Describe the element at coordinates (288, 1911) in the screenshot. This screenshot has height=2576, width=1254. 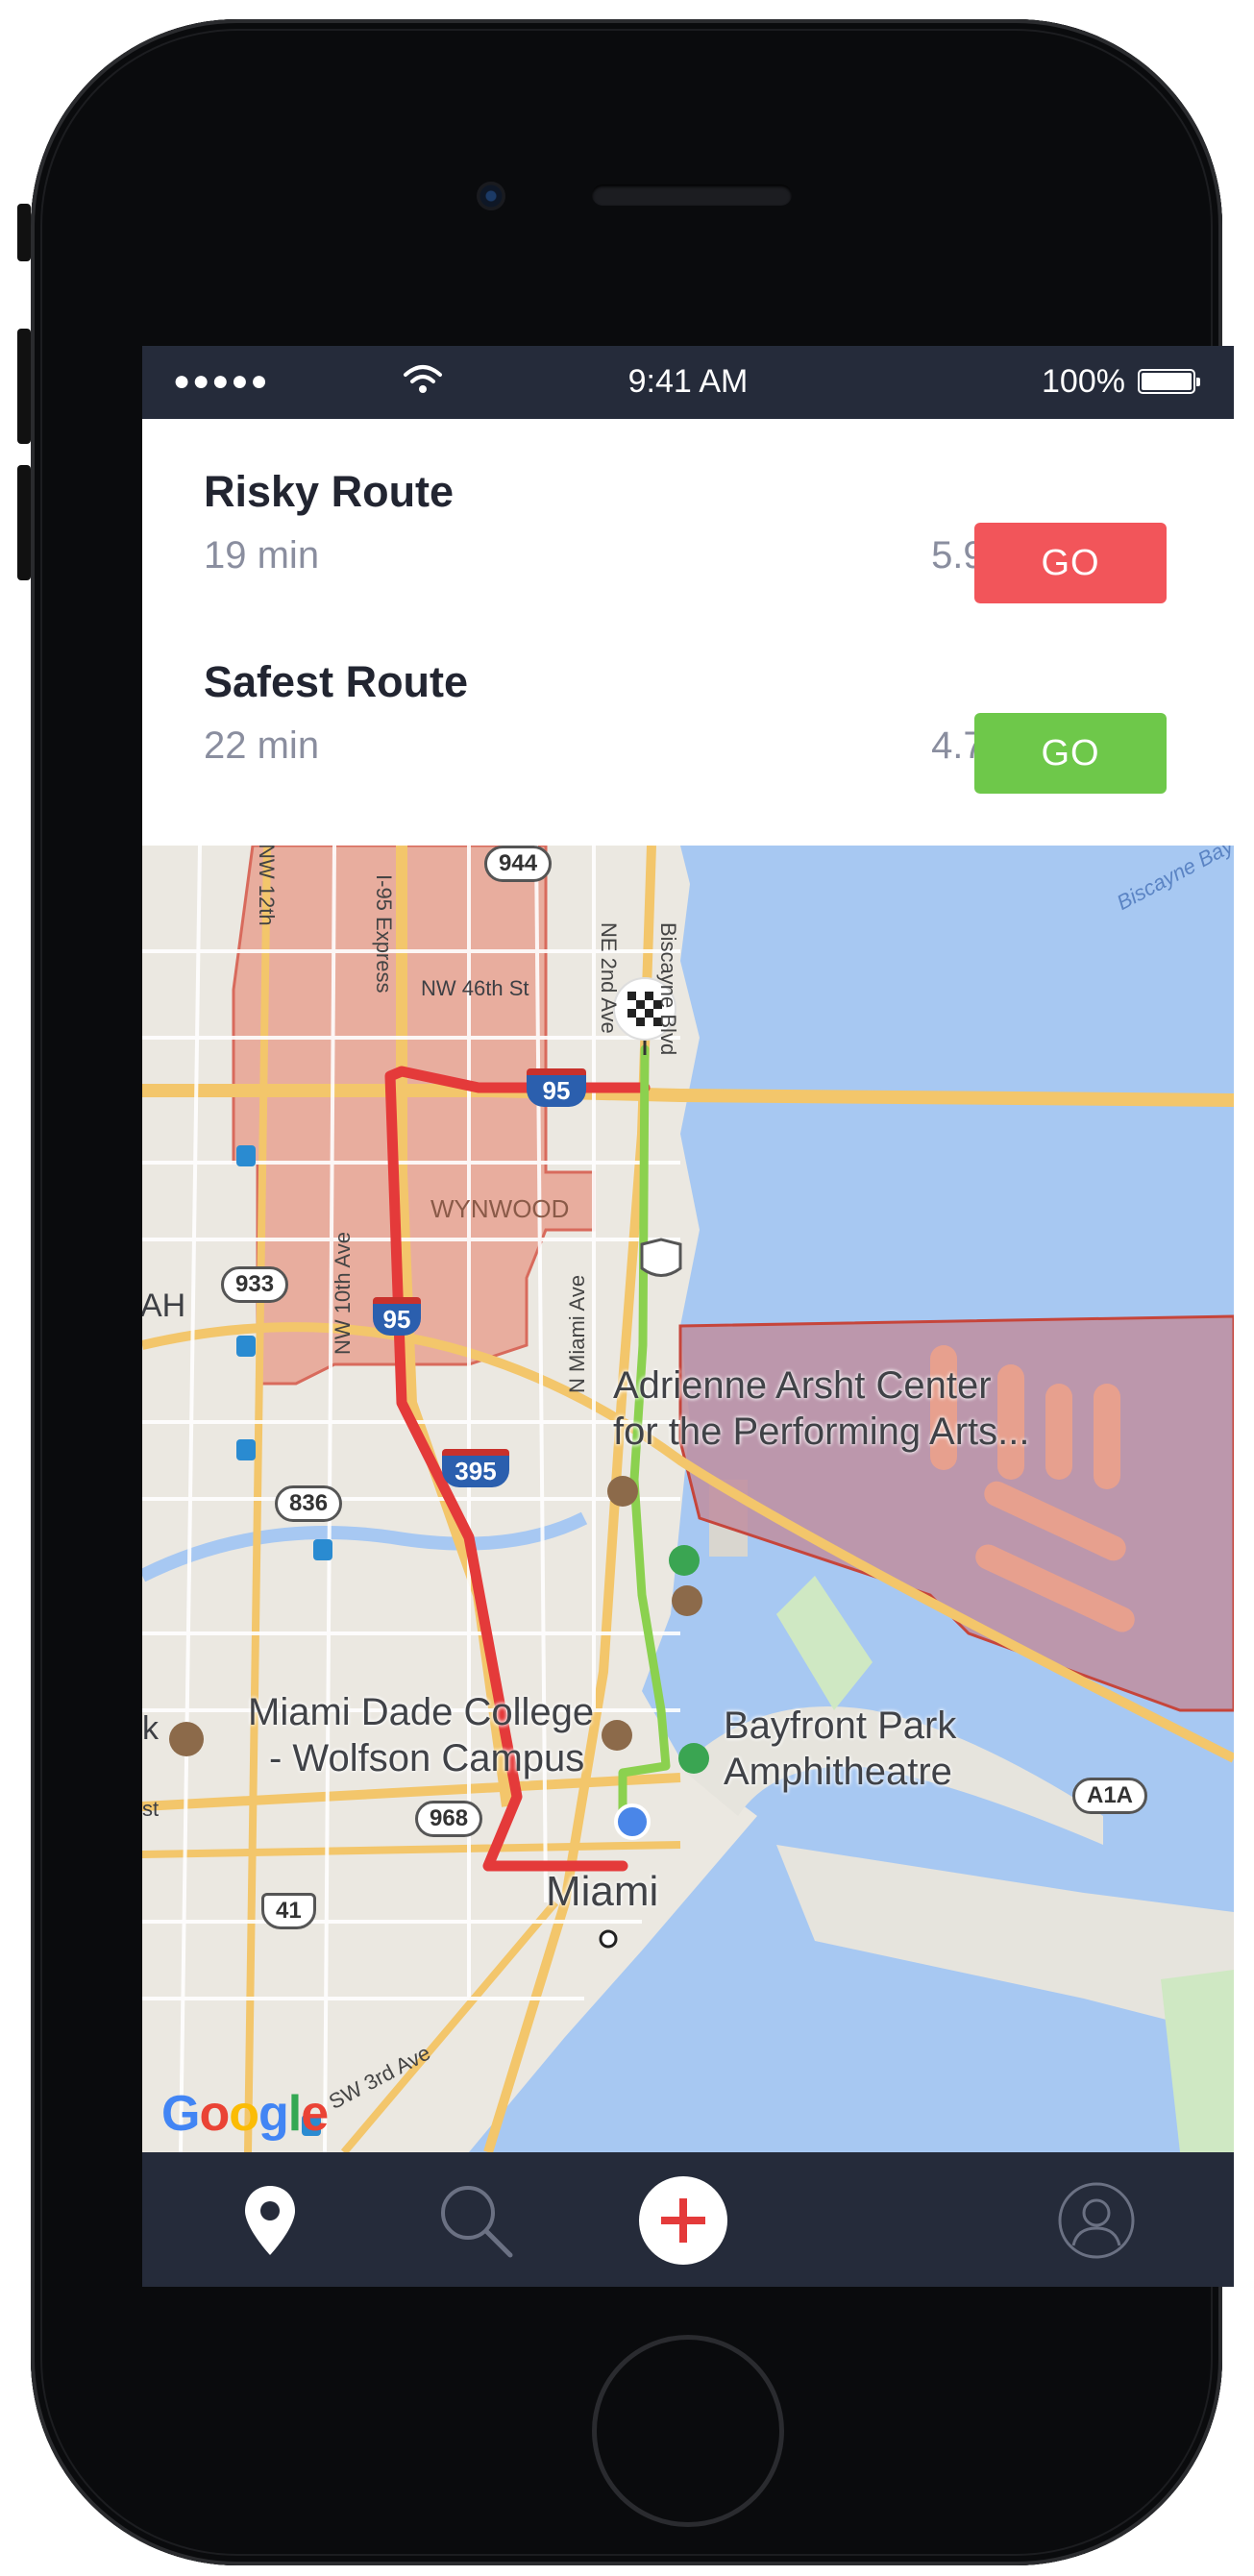
I see `route-shield: 41` at that location.